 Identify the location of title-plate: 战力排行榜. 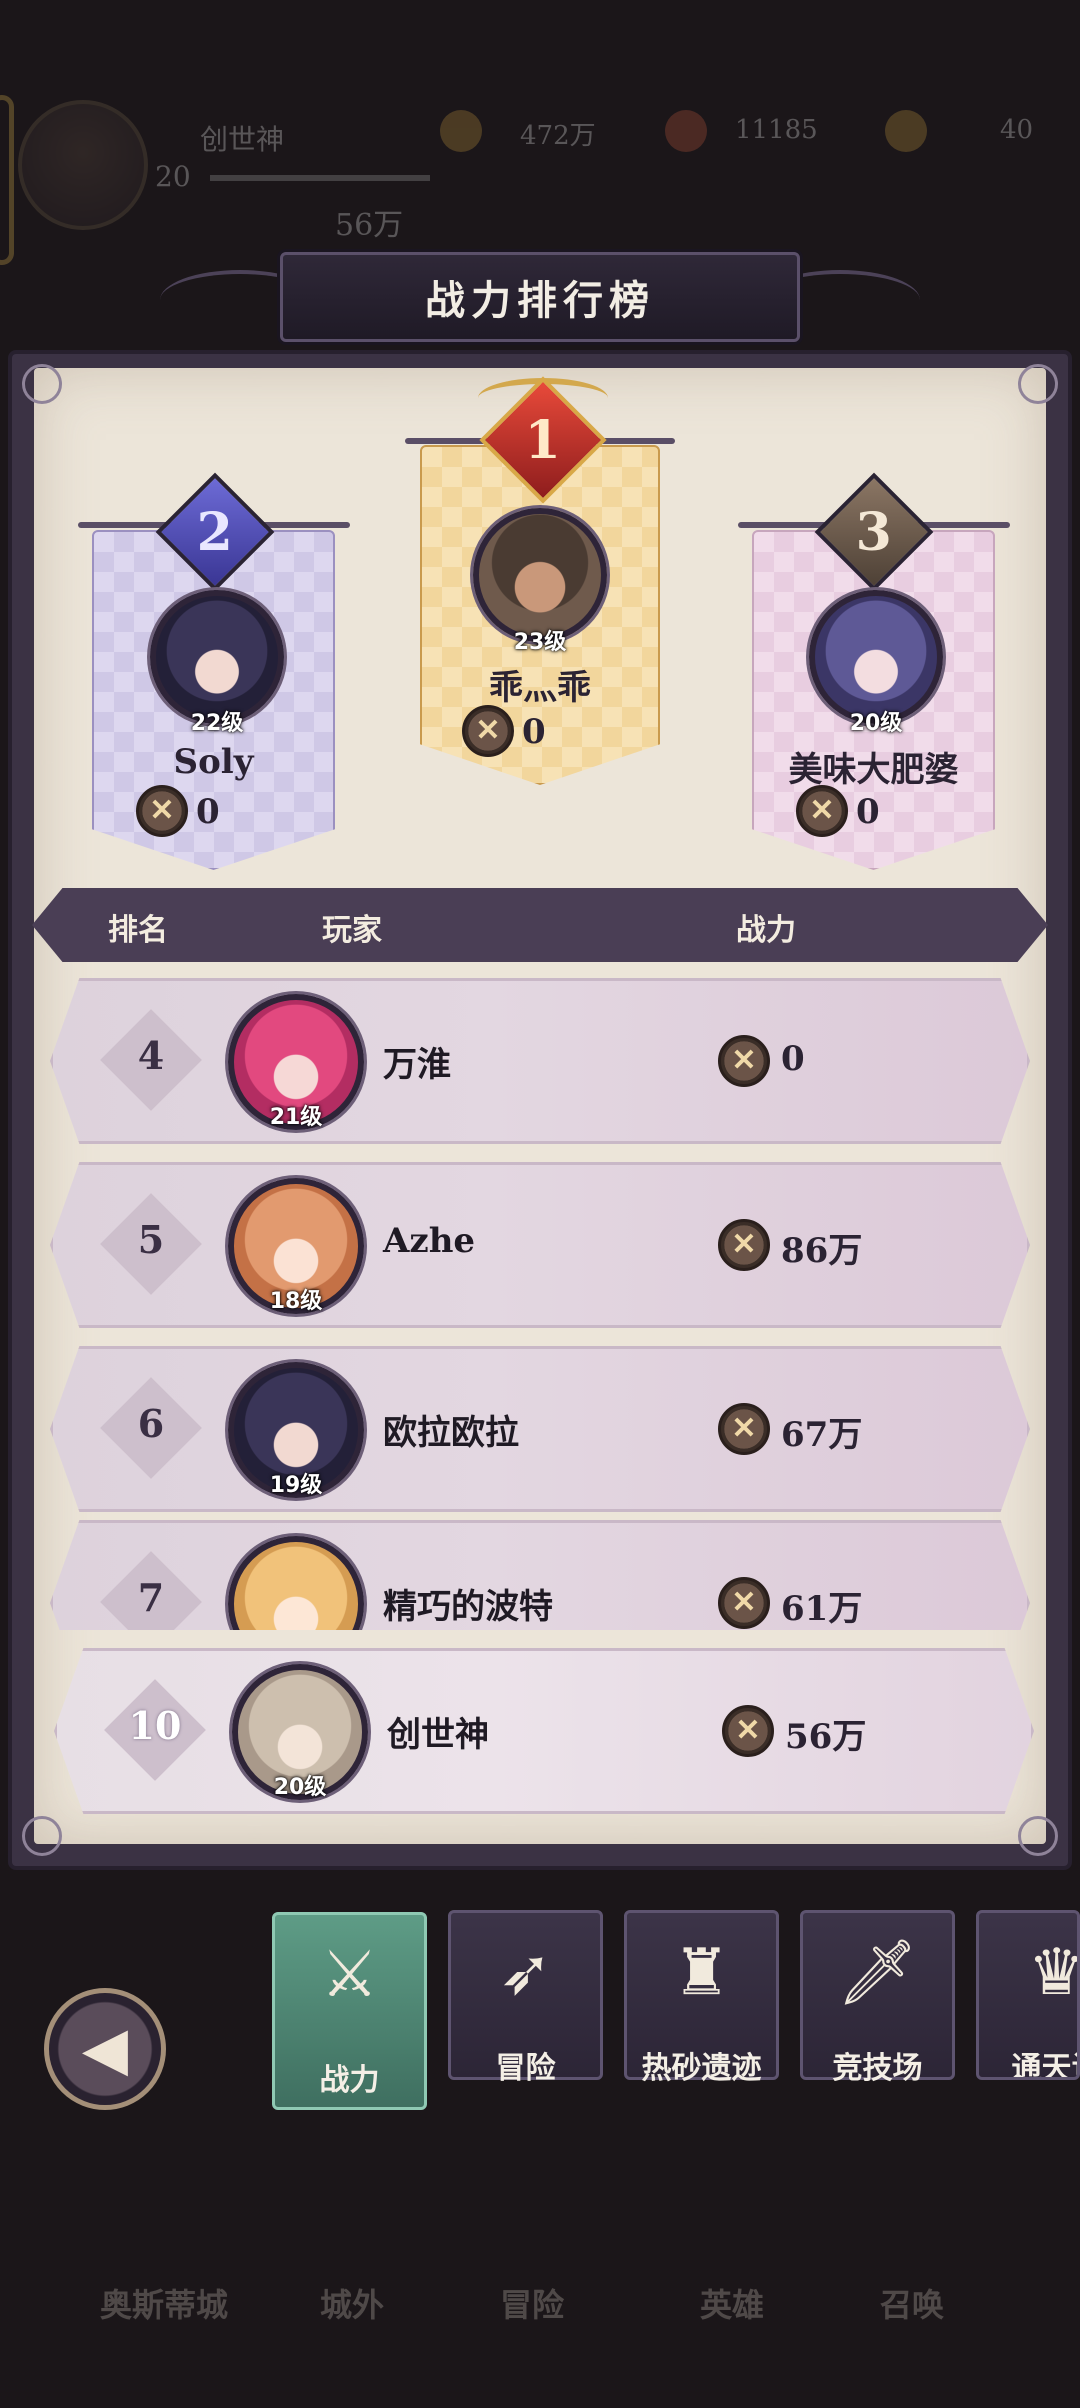
(540, 297).